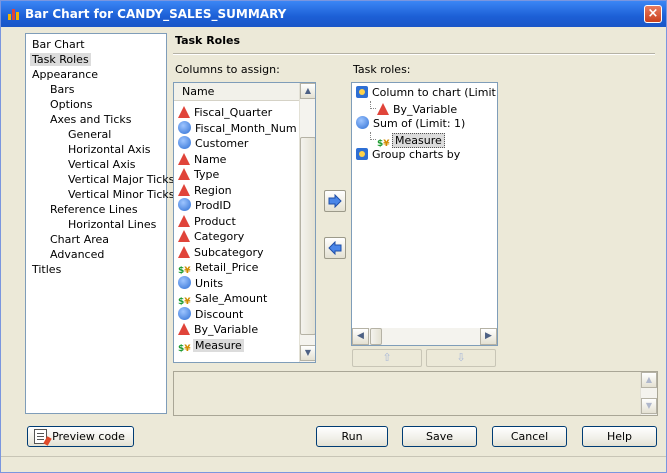 This screenshot has width=667, height=473. Describe the element at coordinates (96, 134) in the screenshot. I see `nav-item: General` at that location.